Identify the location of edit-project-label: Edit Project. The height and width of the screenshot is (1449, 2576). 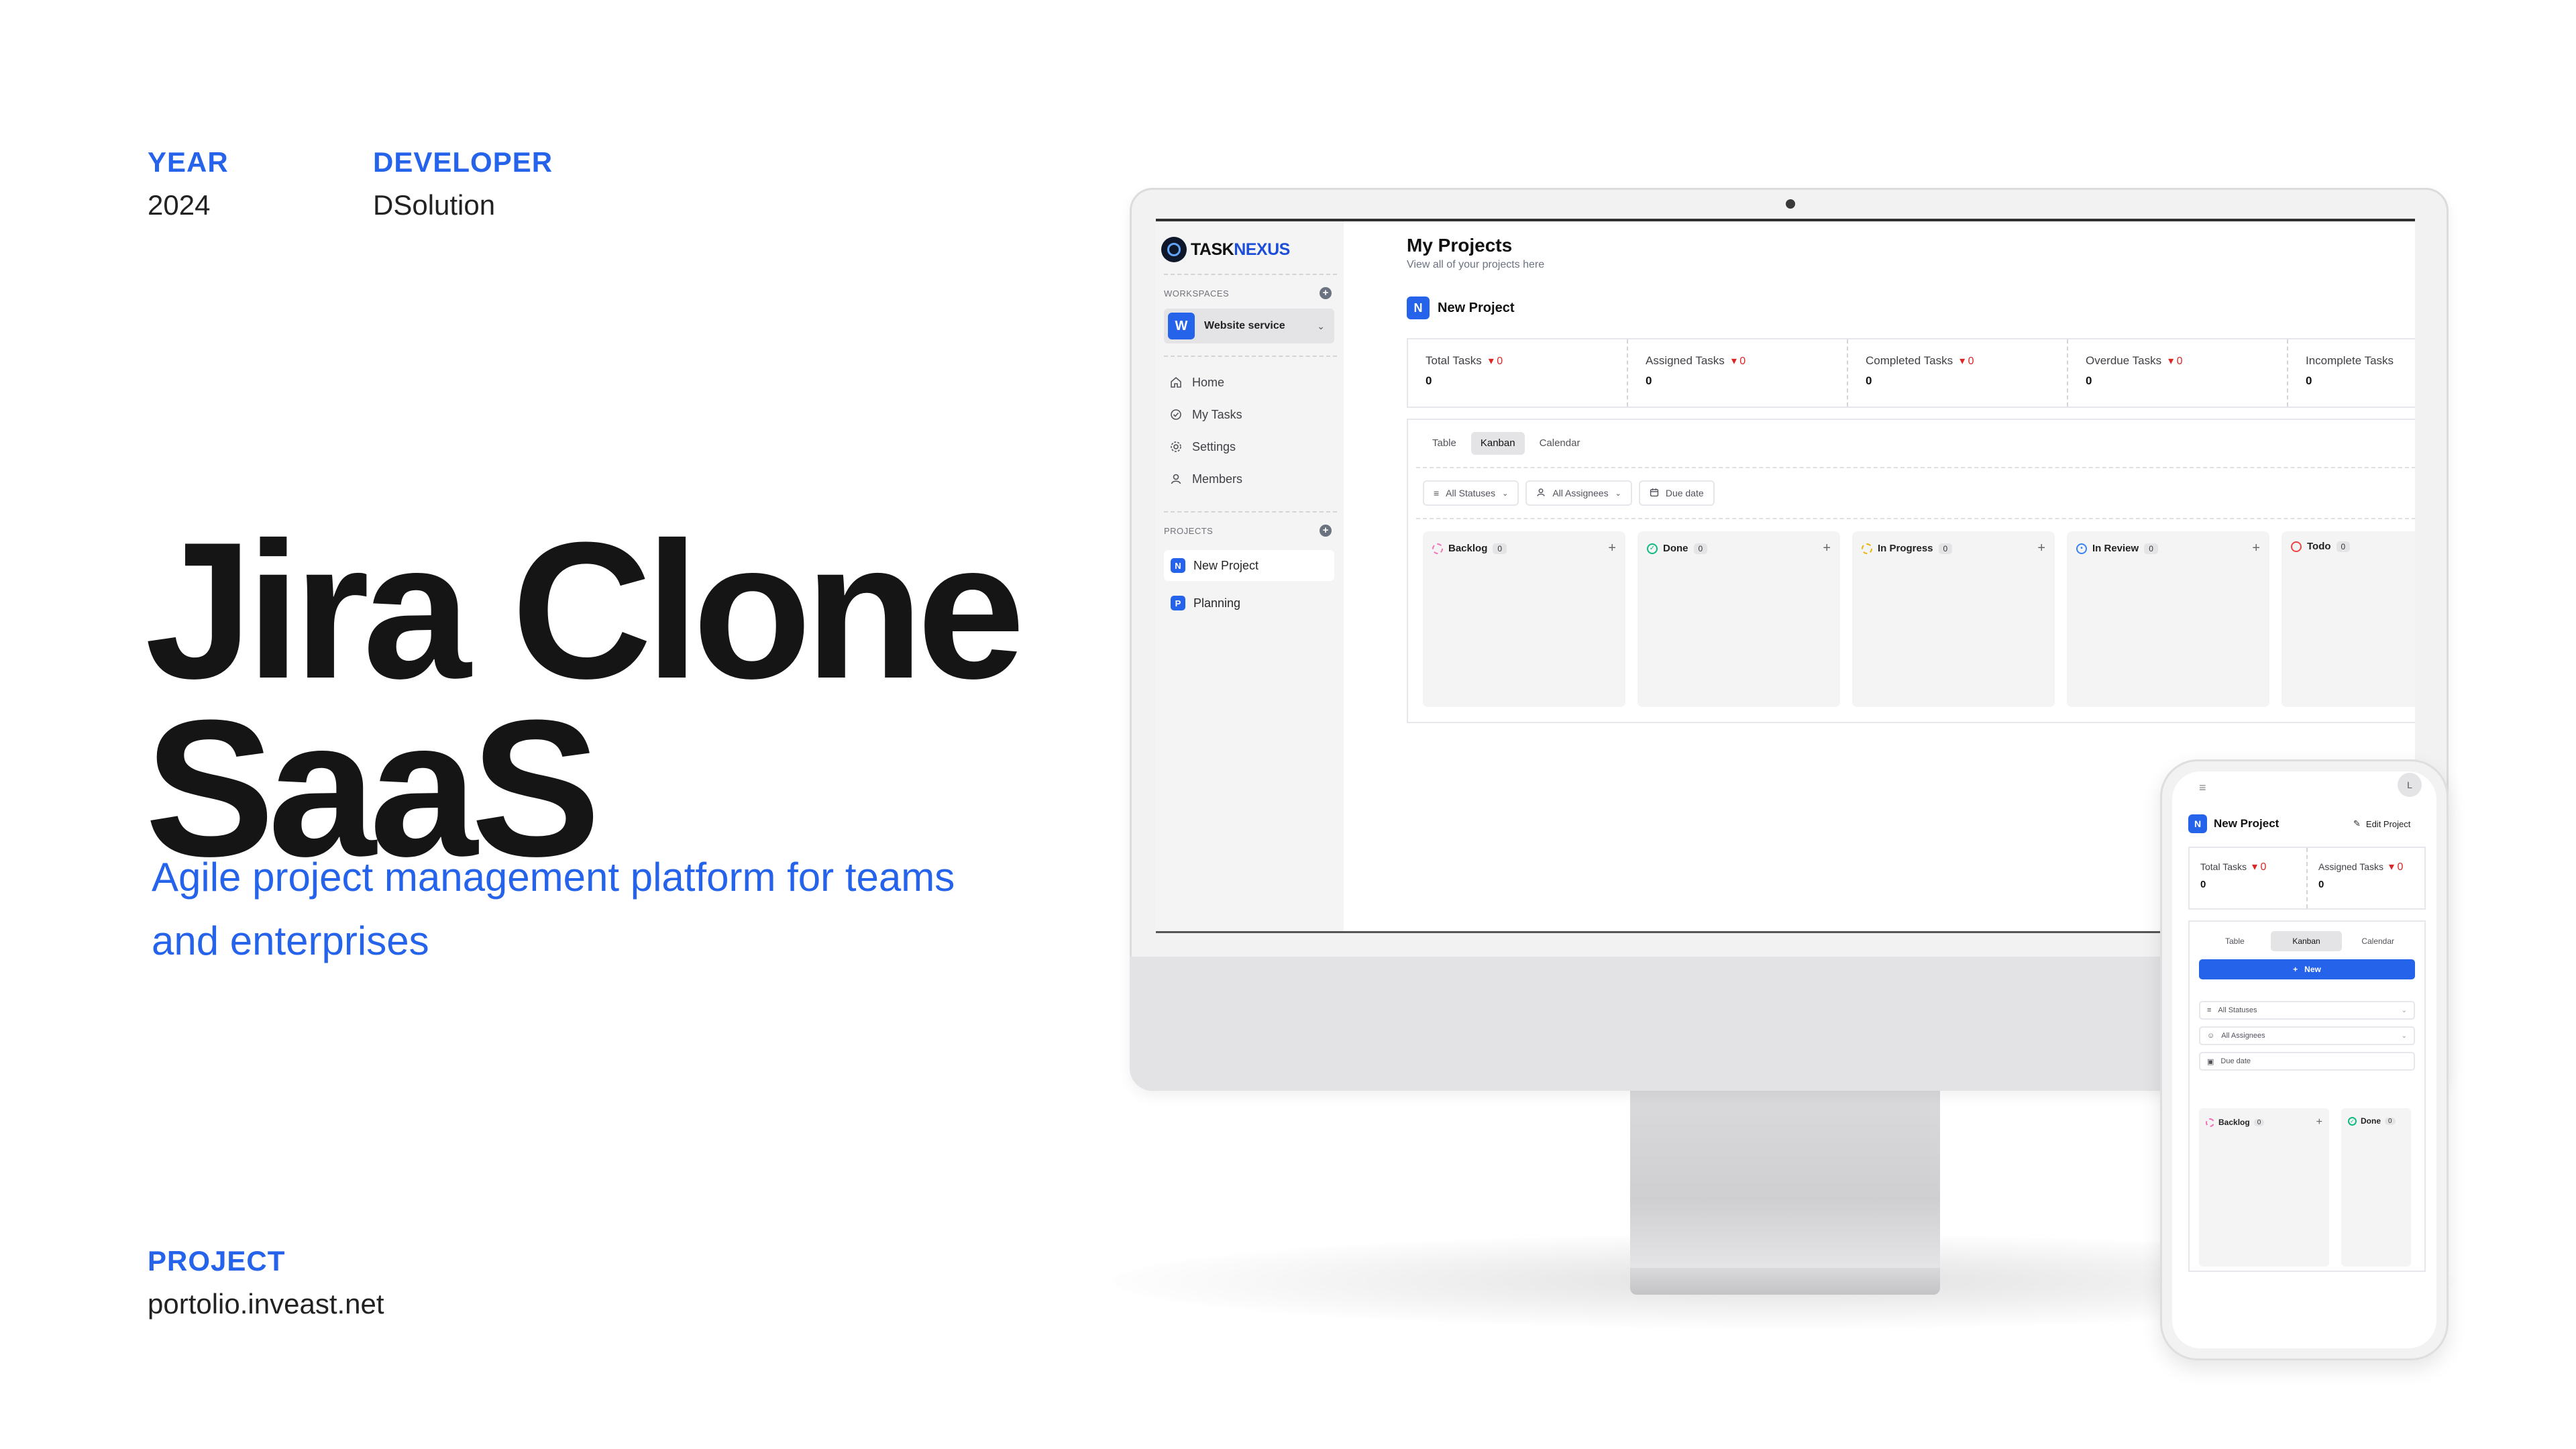
(2388, 823).